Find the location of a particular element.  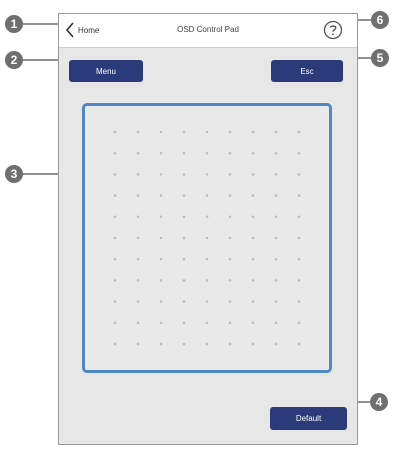

default-button: Default is located at coordinates (308, 418).